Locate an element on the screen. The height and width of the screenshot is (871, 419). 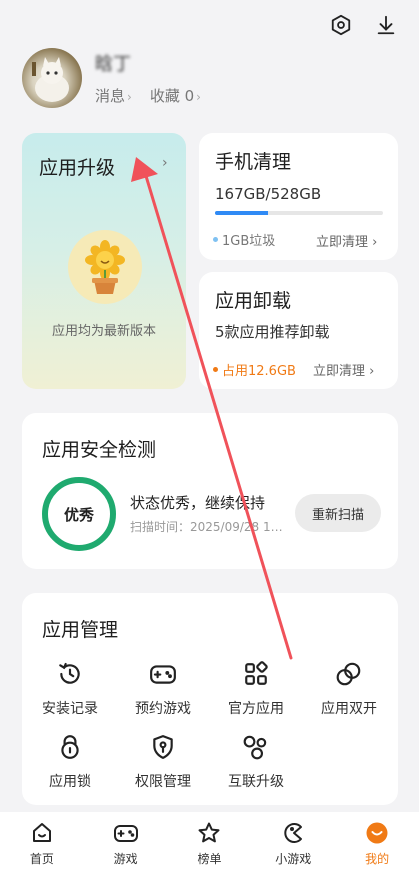
pacman-icon is located at coordinates (293, 833).